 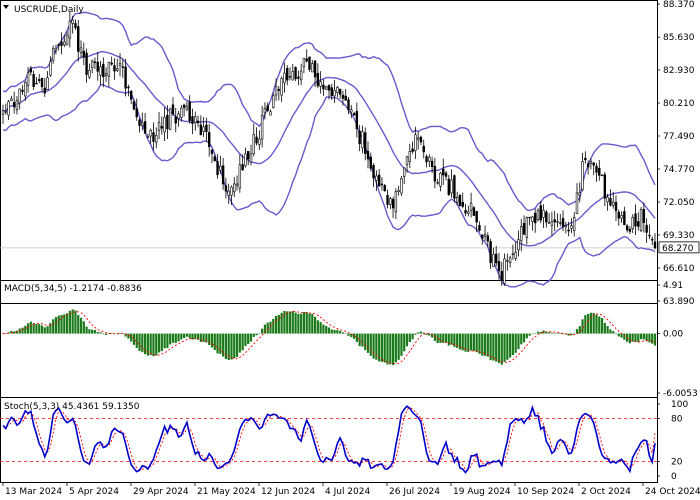 I want to click on triangle-down-icon, so click(x=6, y=7).